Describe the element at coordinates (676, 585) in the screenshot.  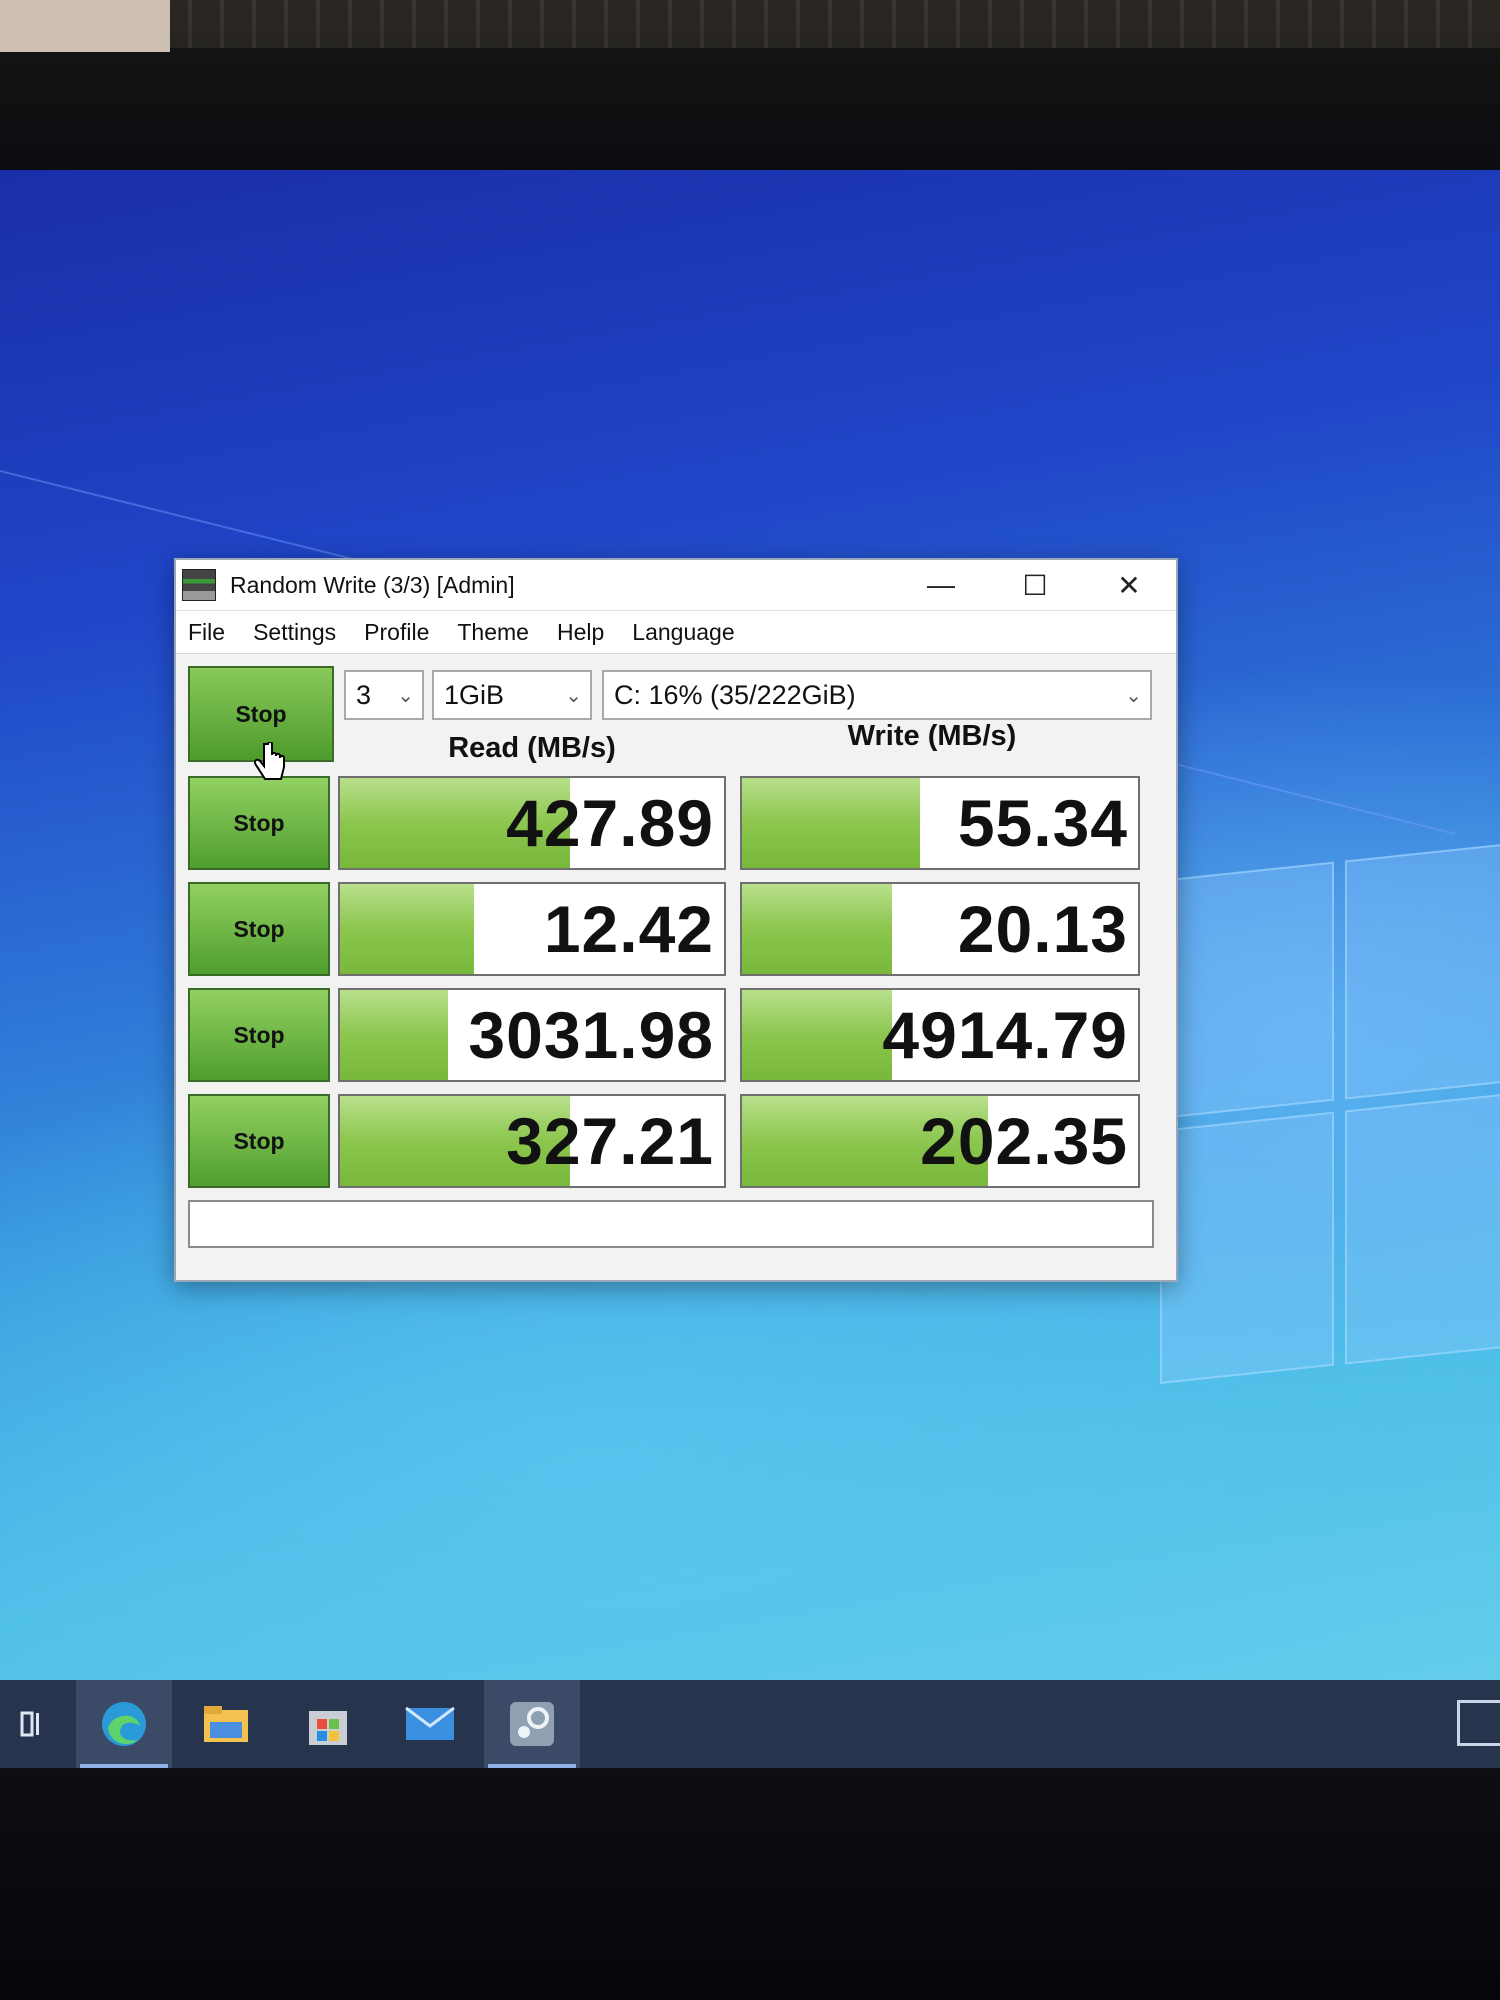
I see `title-bar: Random Write (3/3) [Admin] — ☐ ✕` at that location.